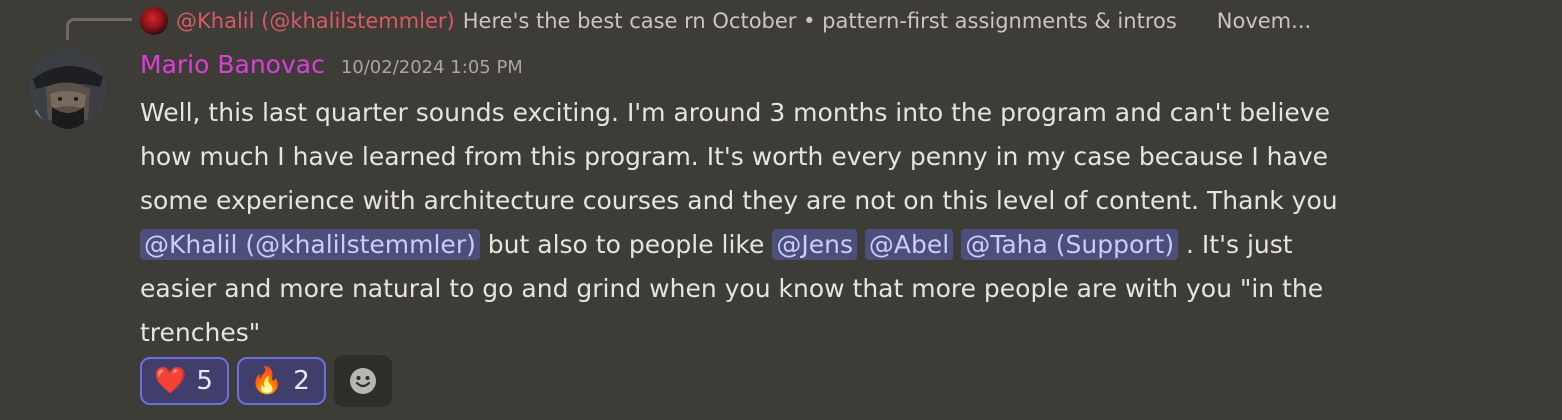  I want to click on message-text: but also to people like, so click(626, 244).